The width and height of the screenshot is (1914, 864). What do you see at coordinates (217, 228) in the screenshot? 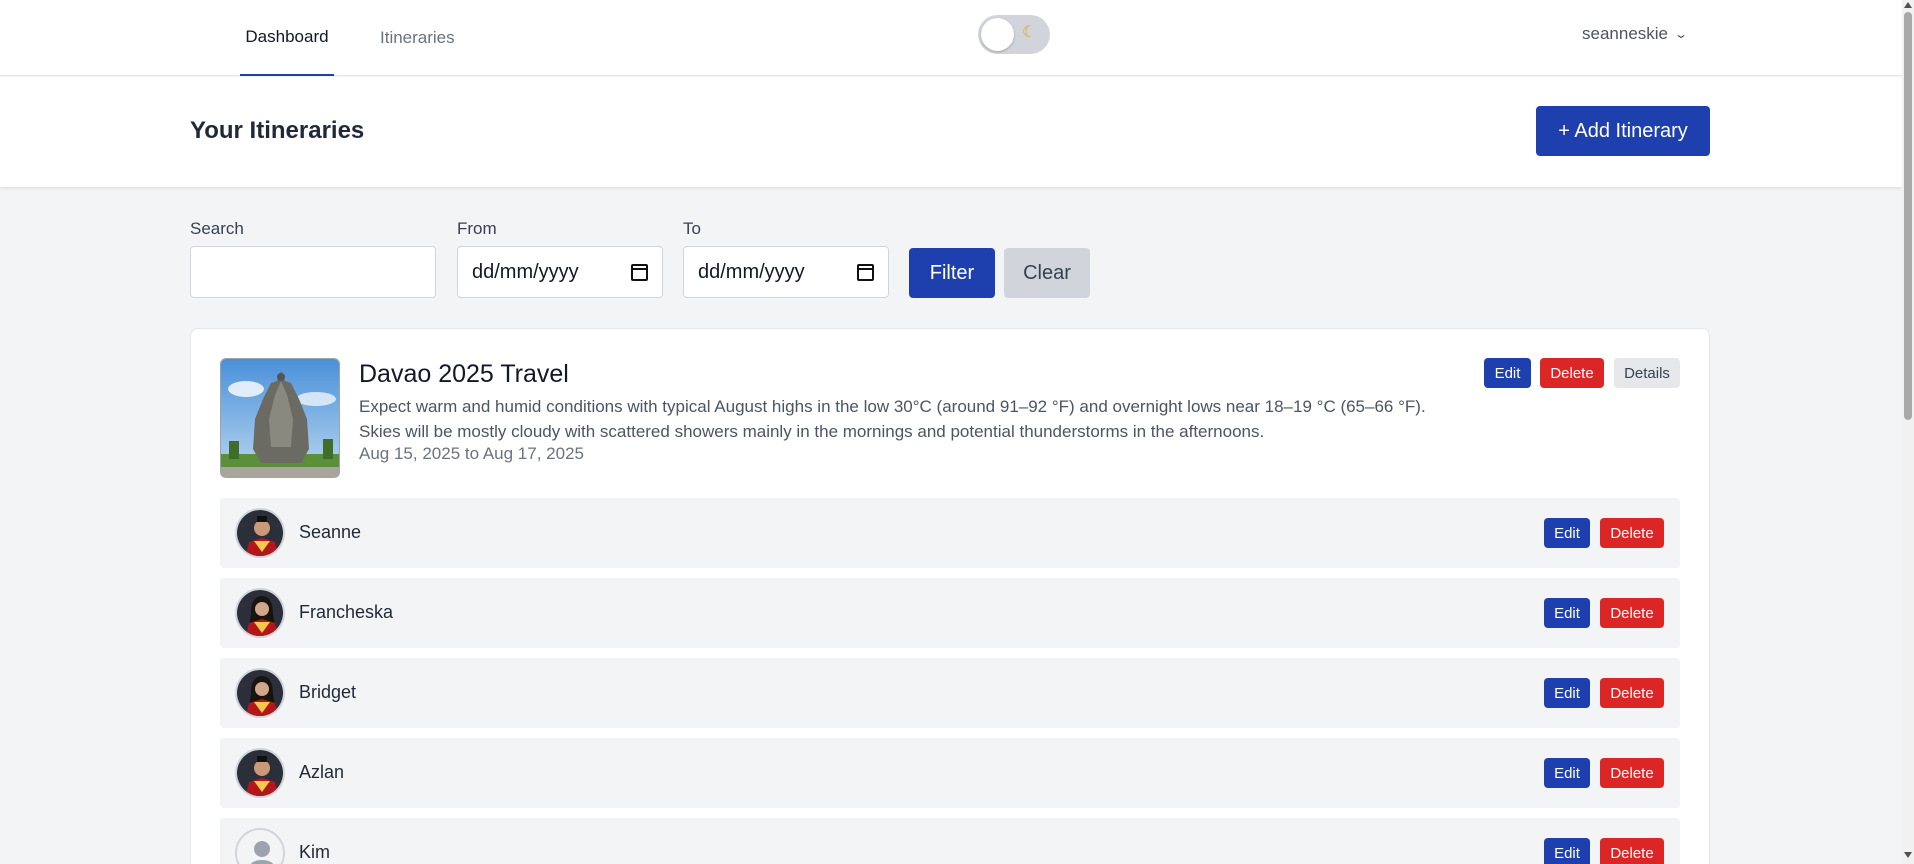
I see `search-label: Search` at bounding box center [217, 228].